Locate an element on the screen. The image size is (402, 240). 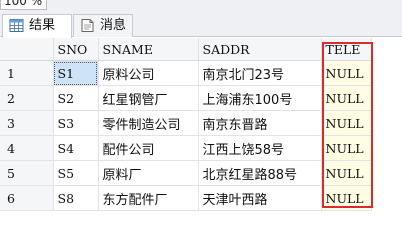
table-row: 5 S5 原料厂 北京红星路88号 NULL is located at coordinates (186, 173).